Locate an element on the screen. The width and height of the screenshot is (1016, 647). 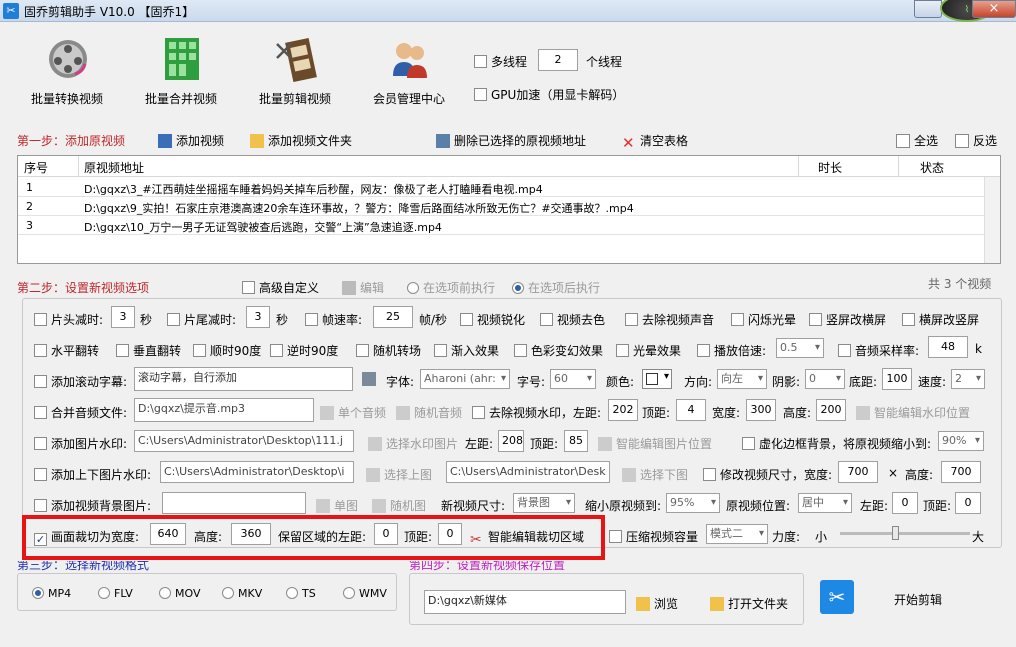
format-ts-radio: TS is located at coordinates (301, 593).